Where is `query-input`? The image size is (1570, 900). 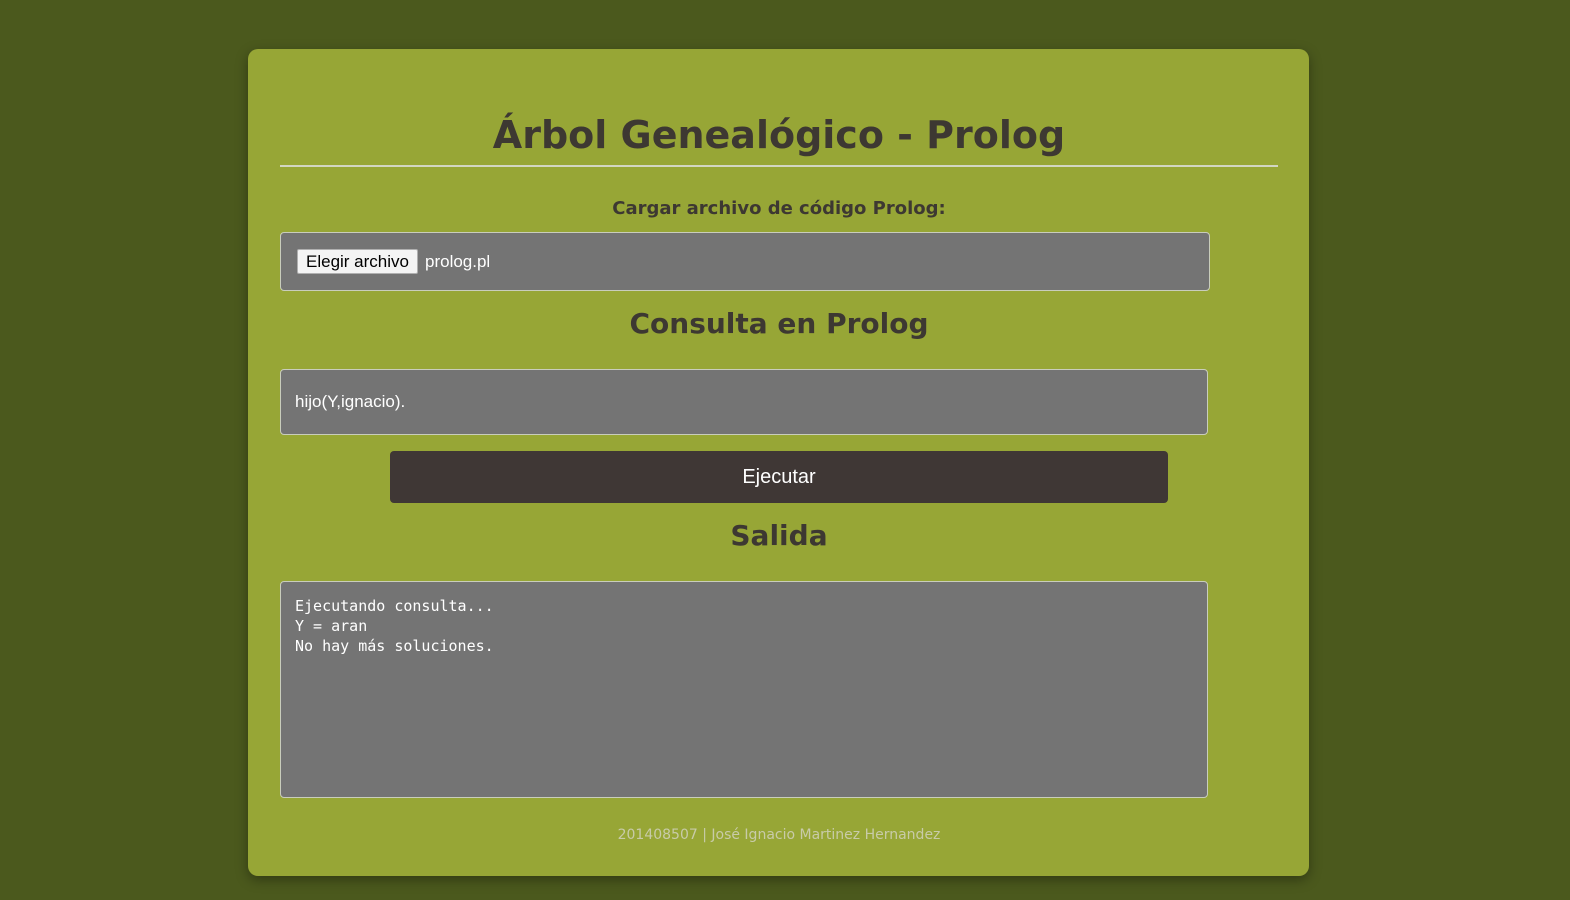
query-input is located at coordinates (744, 402).